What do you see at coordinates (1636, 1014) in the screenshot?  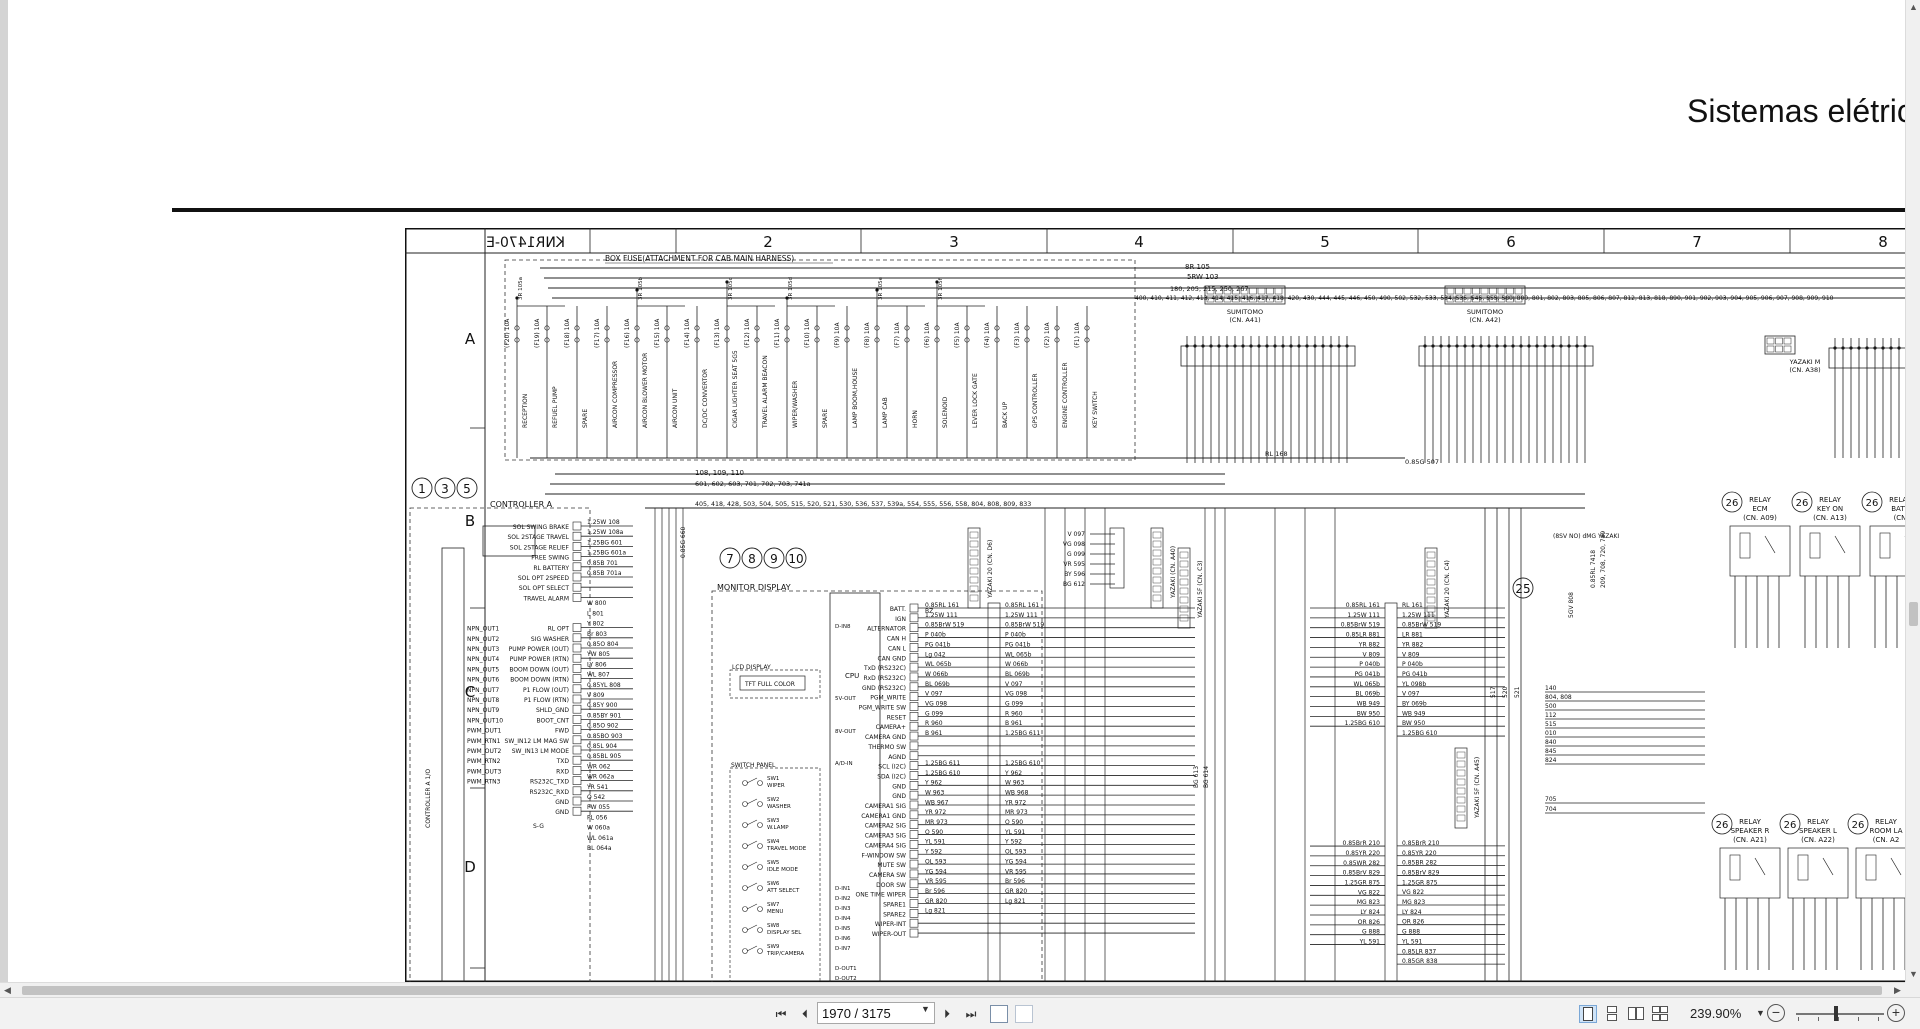 I see `facing-view-icon` at bounding box center [1636, 1014].